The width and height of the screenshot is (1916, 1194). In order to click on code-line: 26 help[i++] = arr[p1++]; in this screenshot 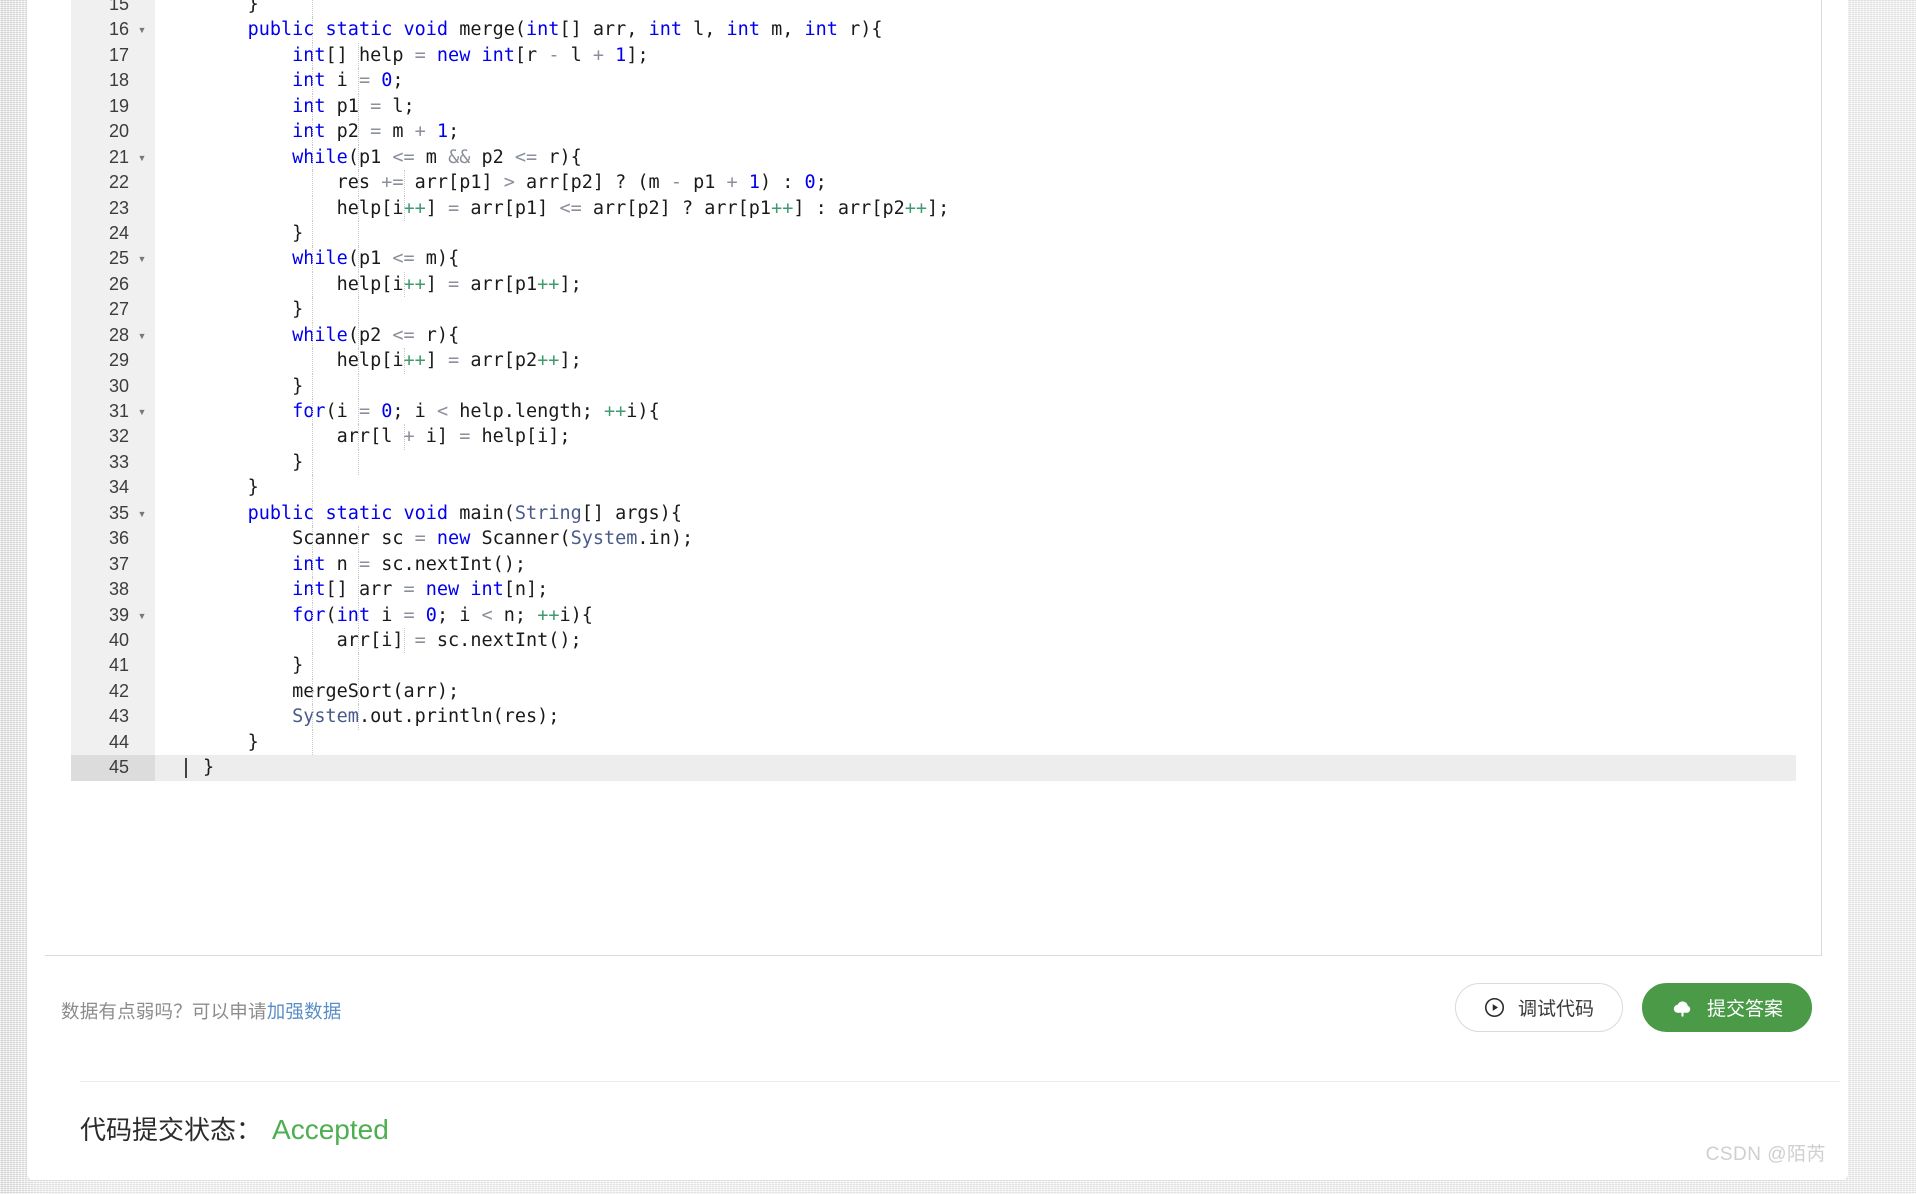, I will do `click(920, 284)`.